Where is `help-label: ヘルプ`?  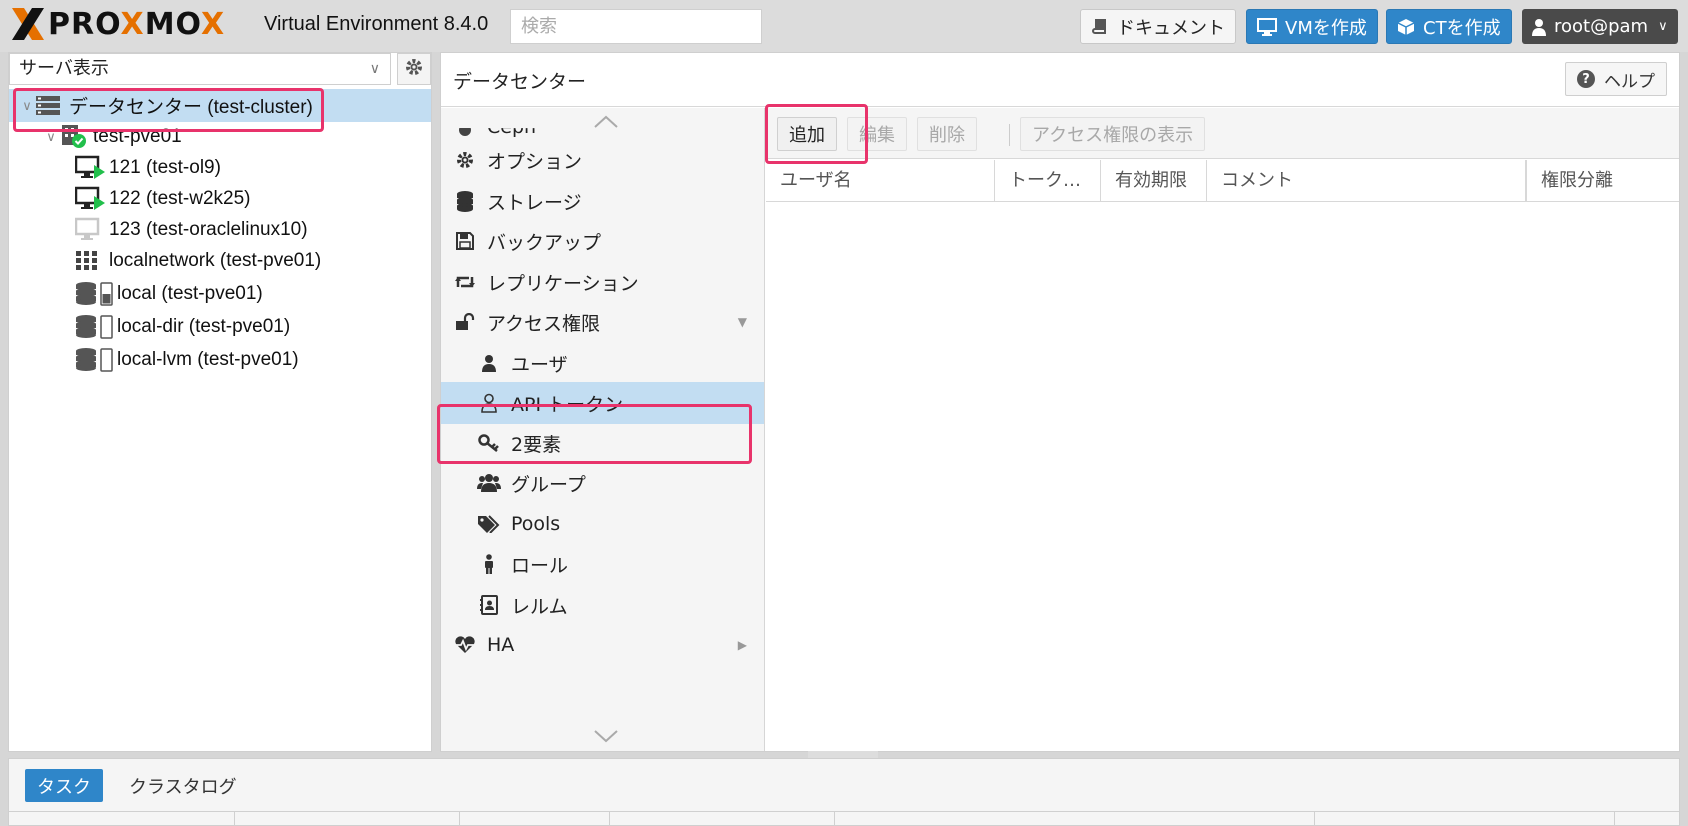
help-label: ヘルプ is located at coordinates (1629, 81).